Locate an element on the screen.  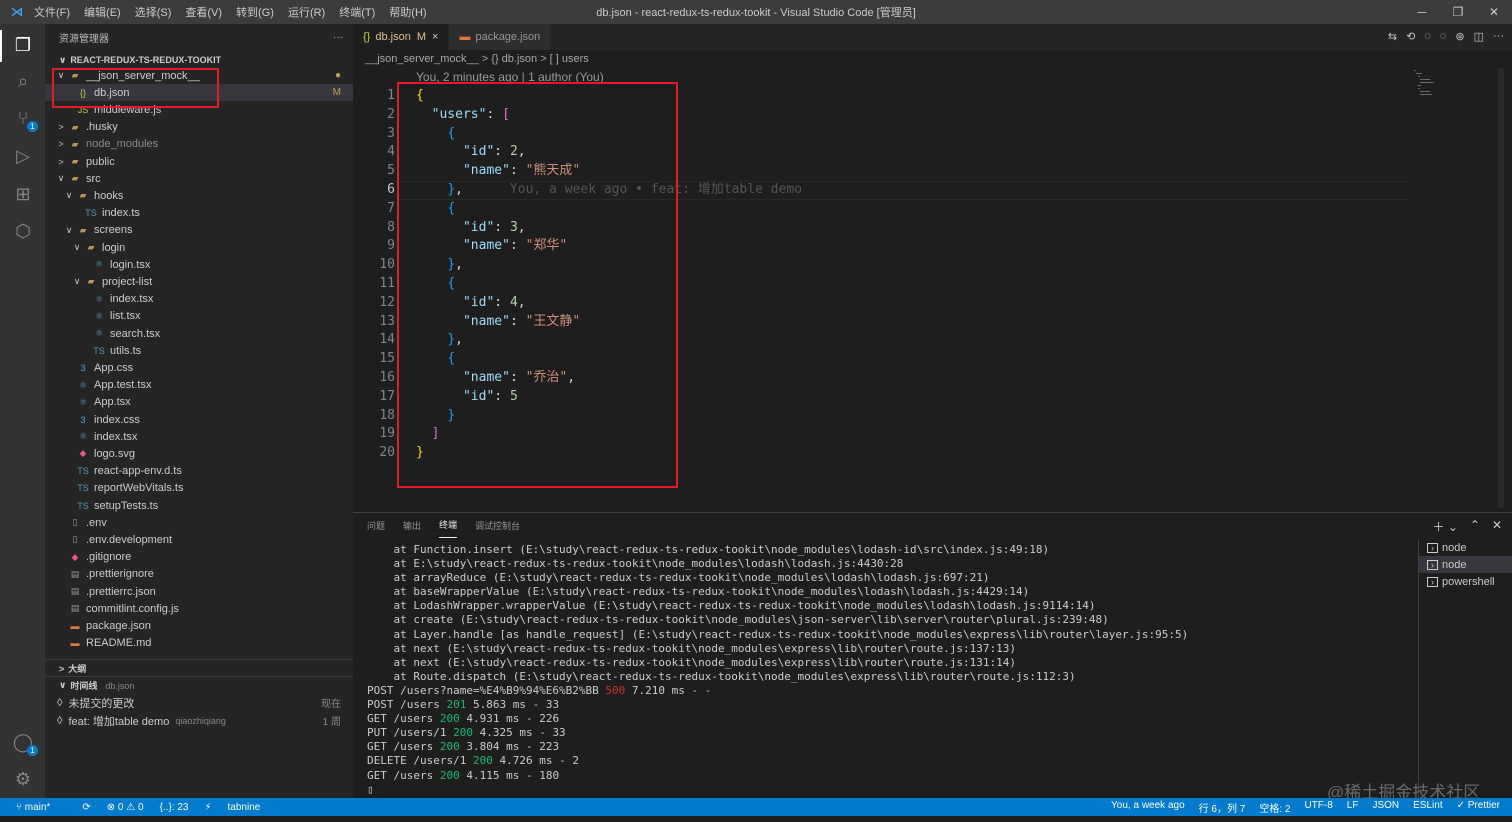
restore-icon: ❐ is located at coordinates (1458, 12).